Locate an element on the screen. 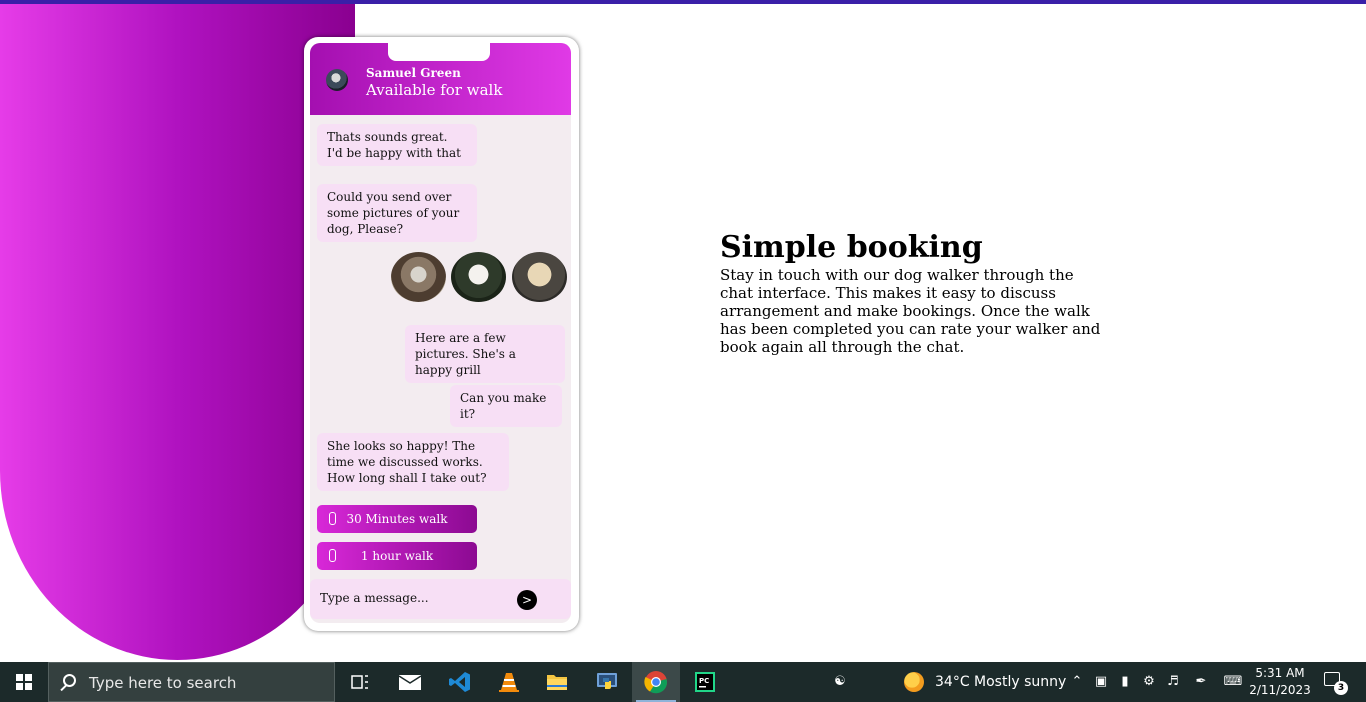 This screenshot has height=702, width=1366. option-30-minutes-button: 30 Minutes walk is located at coordinates (397, 519).